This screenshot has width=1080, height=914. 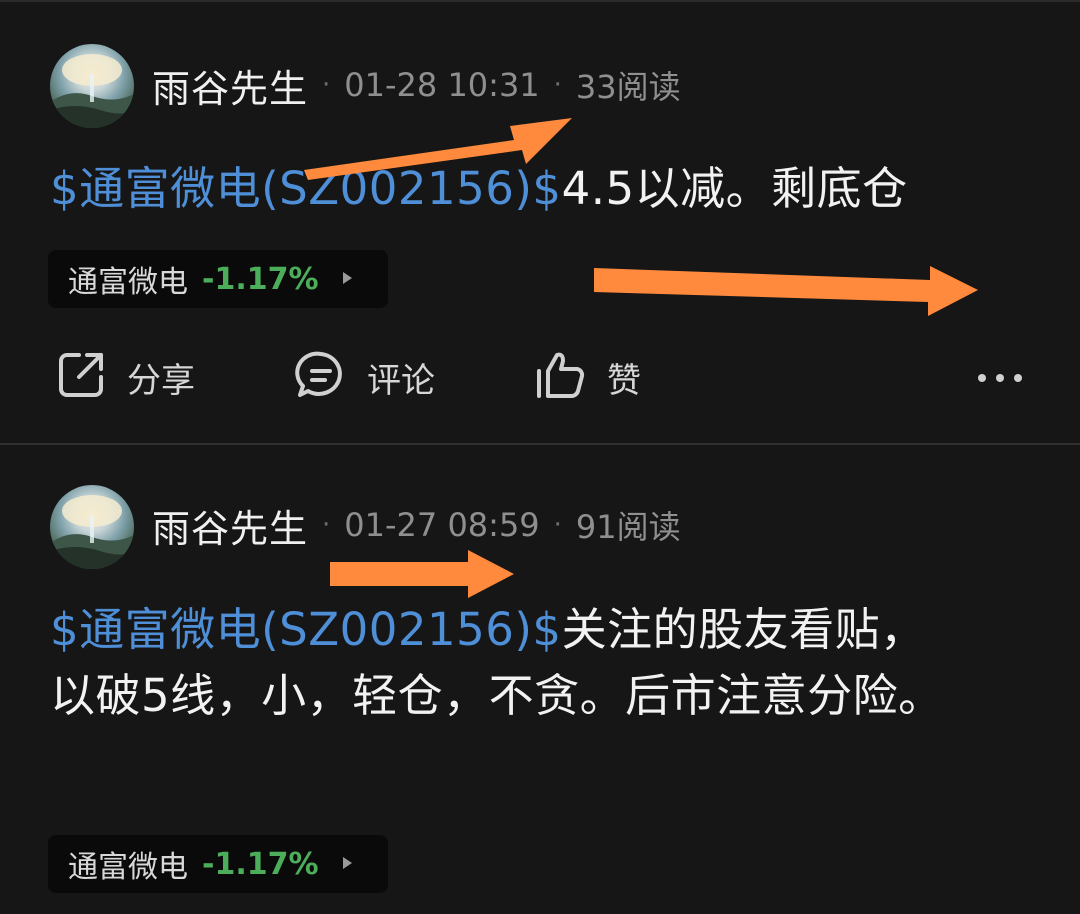 What do you see at coordinates (628, 527) in the screenshot?
I see `read-count: 91阅读` at bounding box center [628, 527].